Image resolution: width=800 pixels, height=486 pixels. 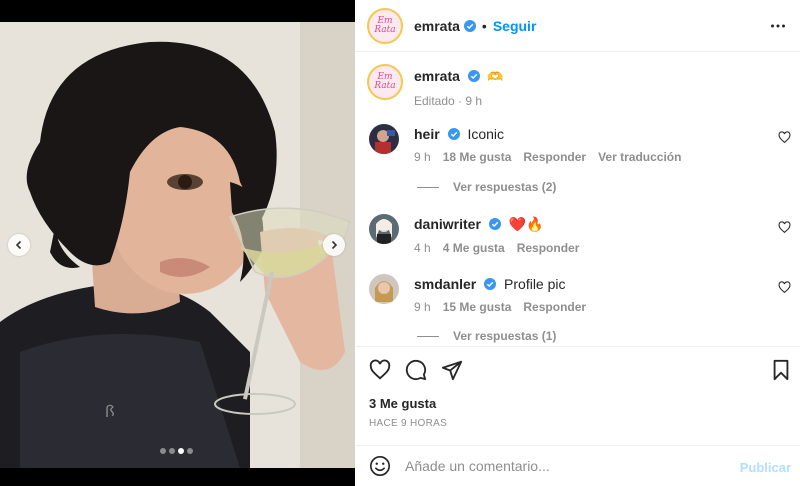 What do you see at coordinates (408, 423) in the screenshot?
I see `post-timestamp: HACE 9 HORAS` at bounding box center [408, 423].